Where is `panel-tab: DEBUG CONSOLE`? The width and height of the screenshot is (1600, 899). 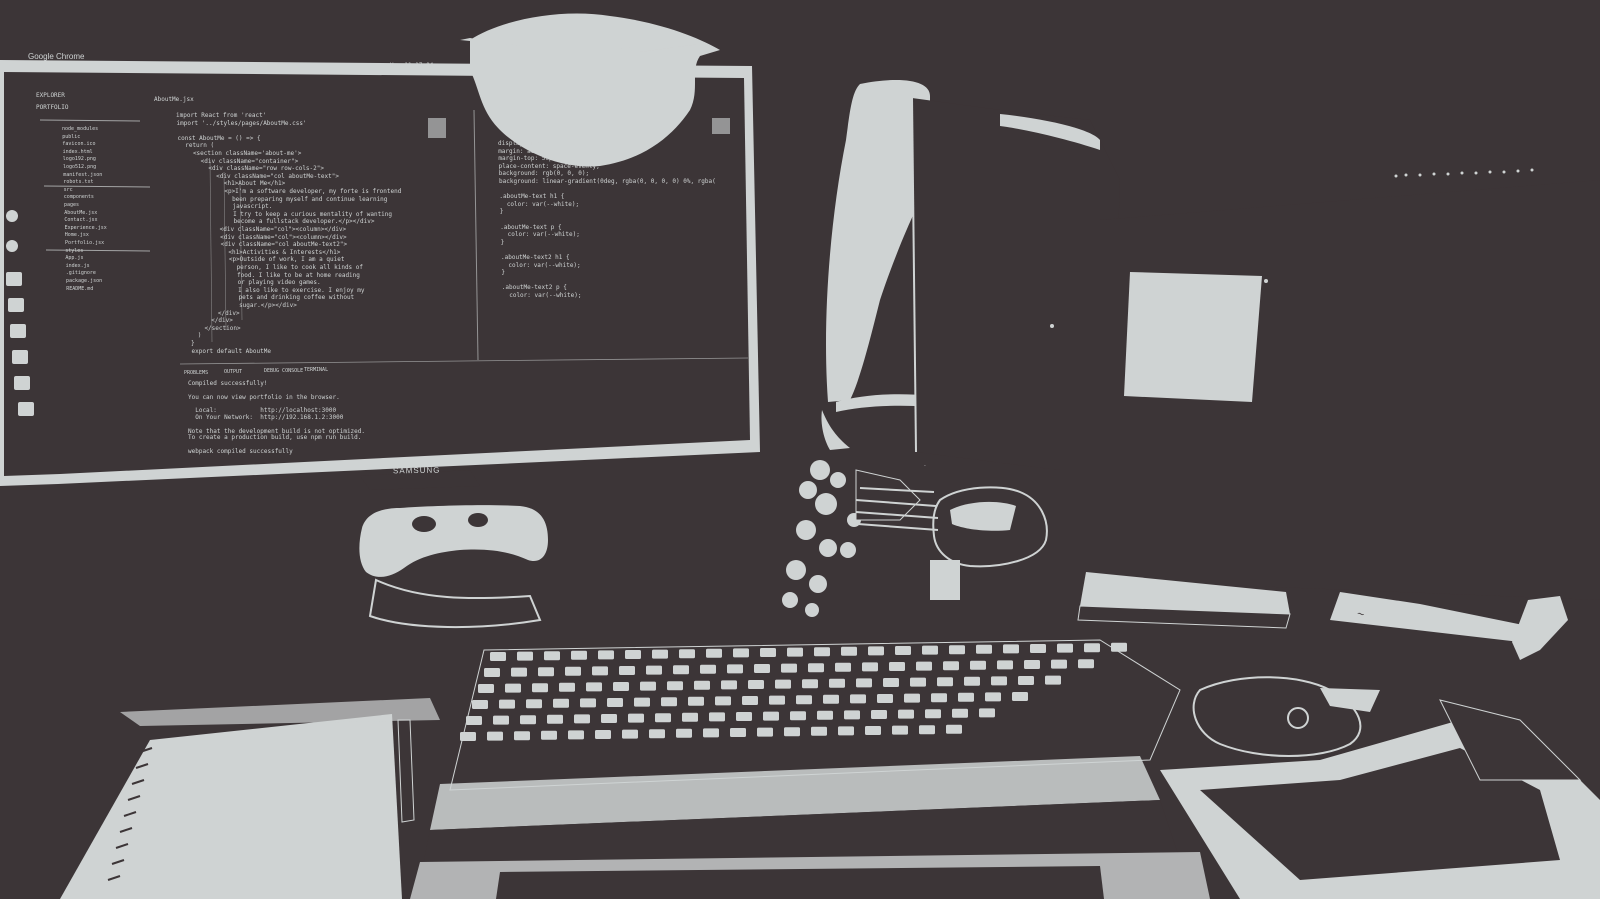
panel-tab: DEBUG CONSOLE is located at coordinates (283, 371).